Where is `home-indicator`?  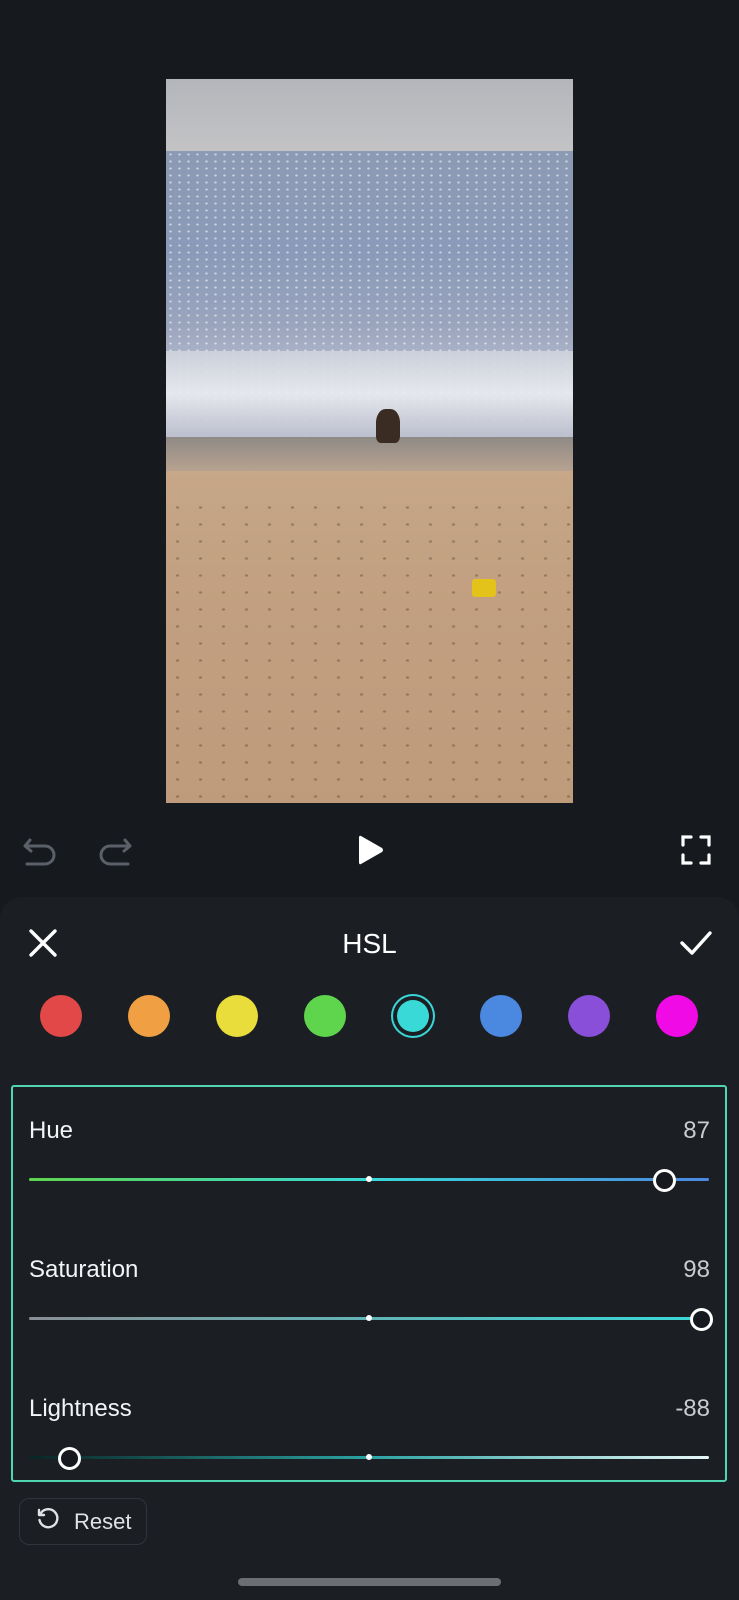 home-indicator is located at coordinates (369, 1582).